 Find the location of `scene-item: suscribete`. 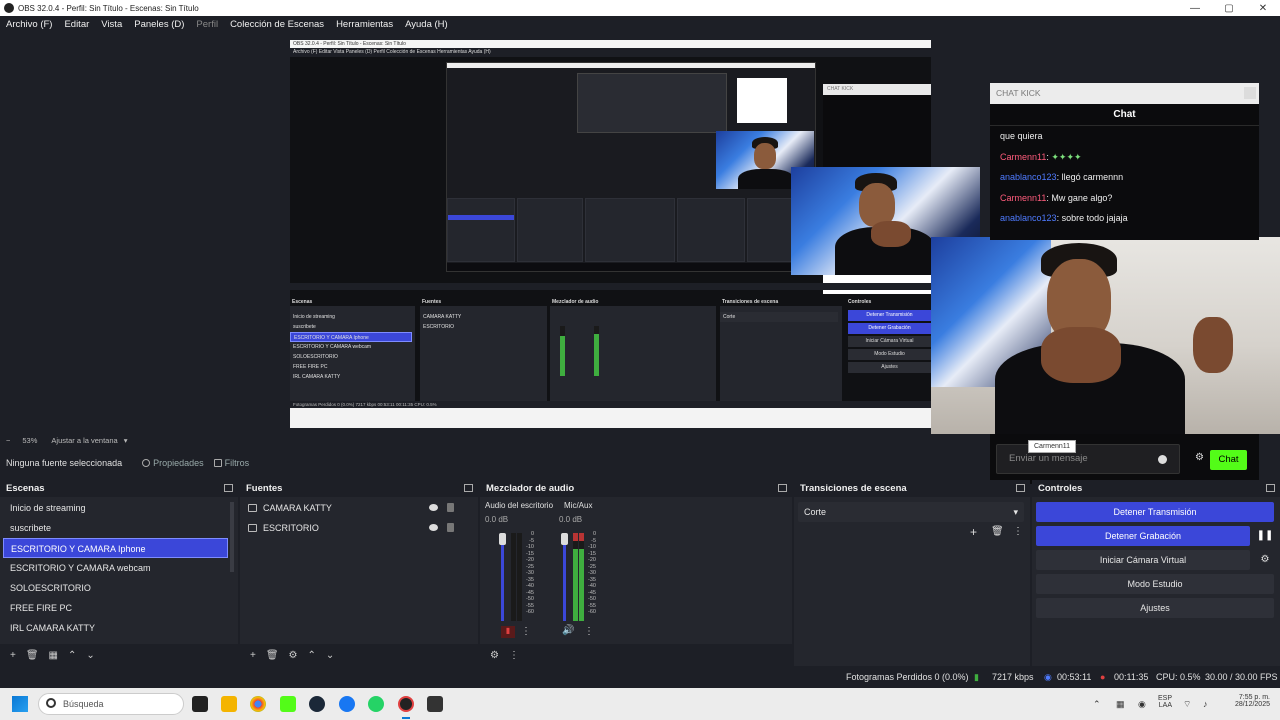

scene-item: suscribete is located at coordinates (115, 528).